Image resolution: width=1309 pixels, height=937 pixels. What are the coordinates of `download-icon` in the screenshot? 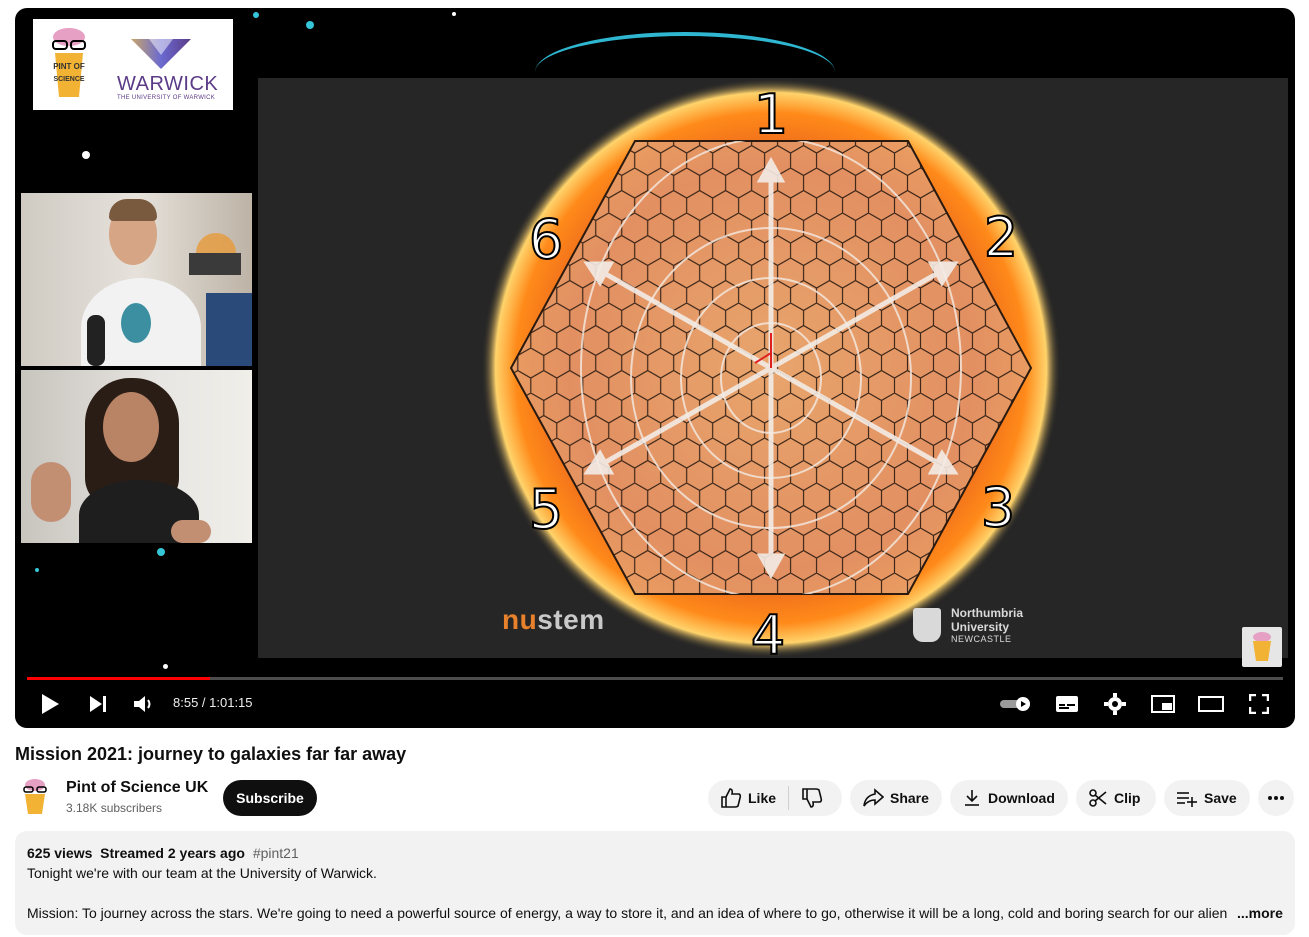 It's located at (972, 798).